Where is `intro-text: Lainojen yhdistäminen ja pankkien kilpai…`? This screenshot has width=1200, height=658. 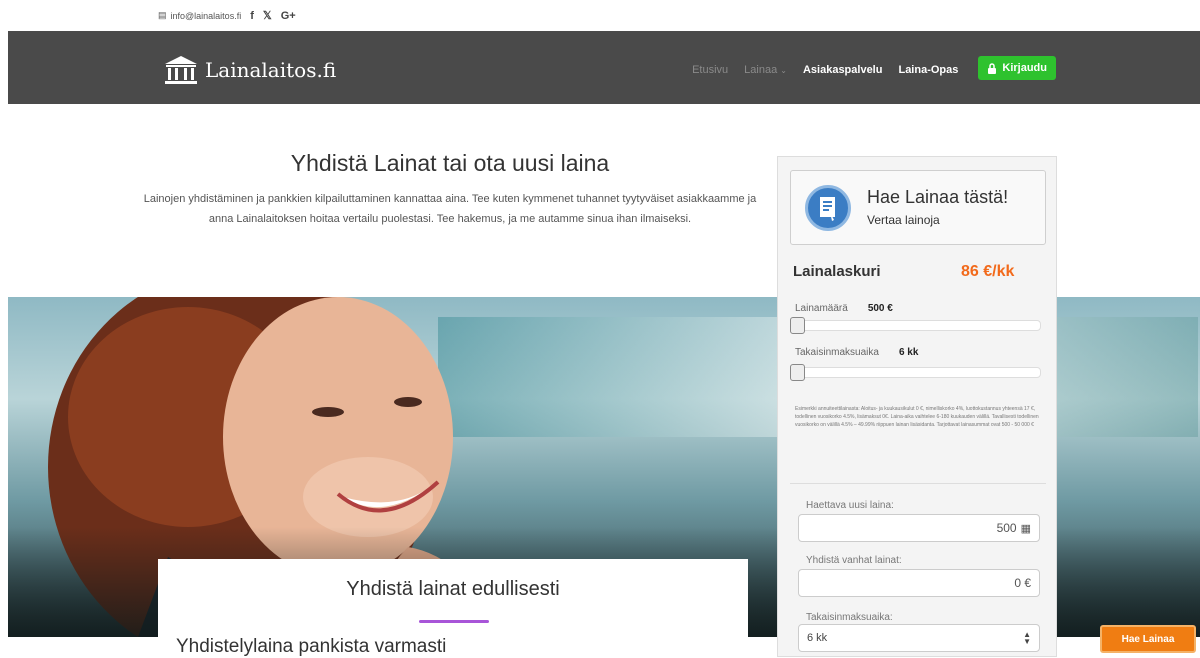 intro-text: Lainojen yhdistäminen ja pankkien kilpai… is located at coordinates (450, 209).